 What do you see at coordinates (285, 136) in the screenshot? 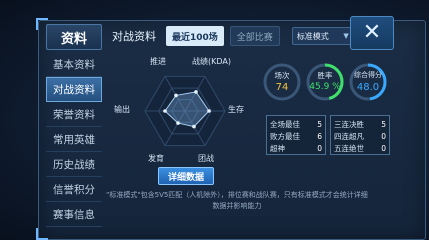
I see `stat-label: 败方最佳` at bounding box center [285, 136].